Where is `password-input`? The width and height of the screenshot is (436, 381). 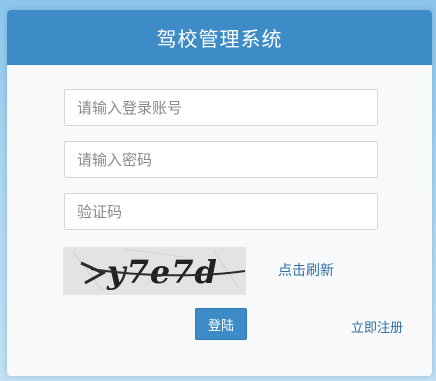 password-input is located at coordinates (221, 159).